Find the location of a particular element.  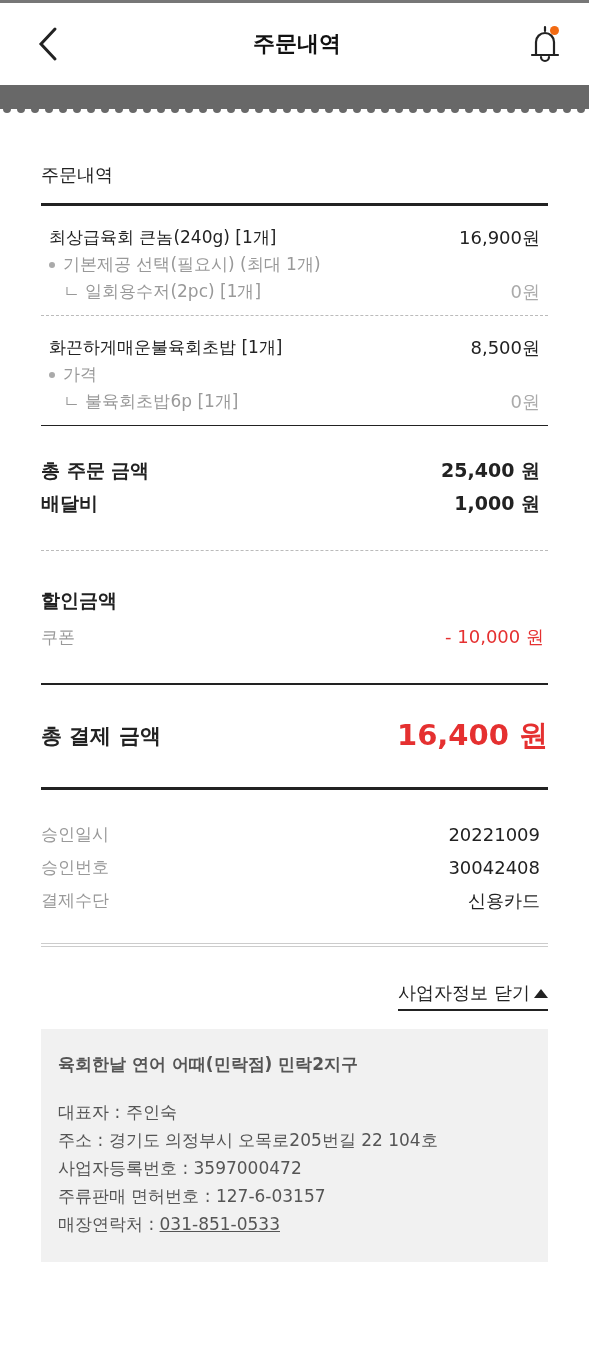

business-name: 육회한날 연어 어때(민락점) 민락2지구 is located at coordinates (209, 1064).